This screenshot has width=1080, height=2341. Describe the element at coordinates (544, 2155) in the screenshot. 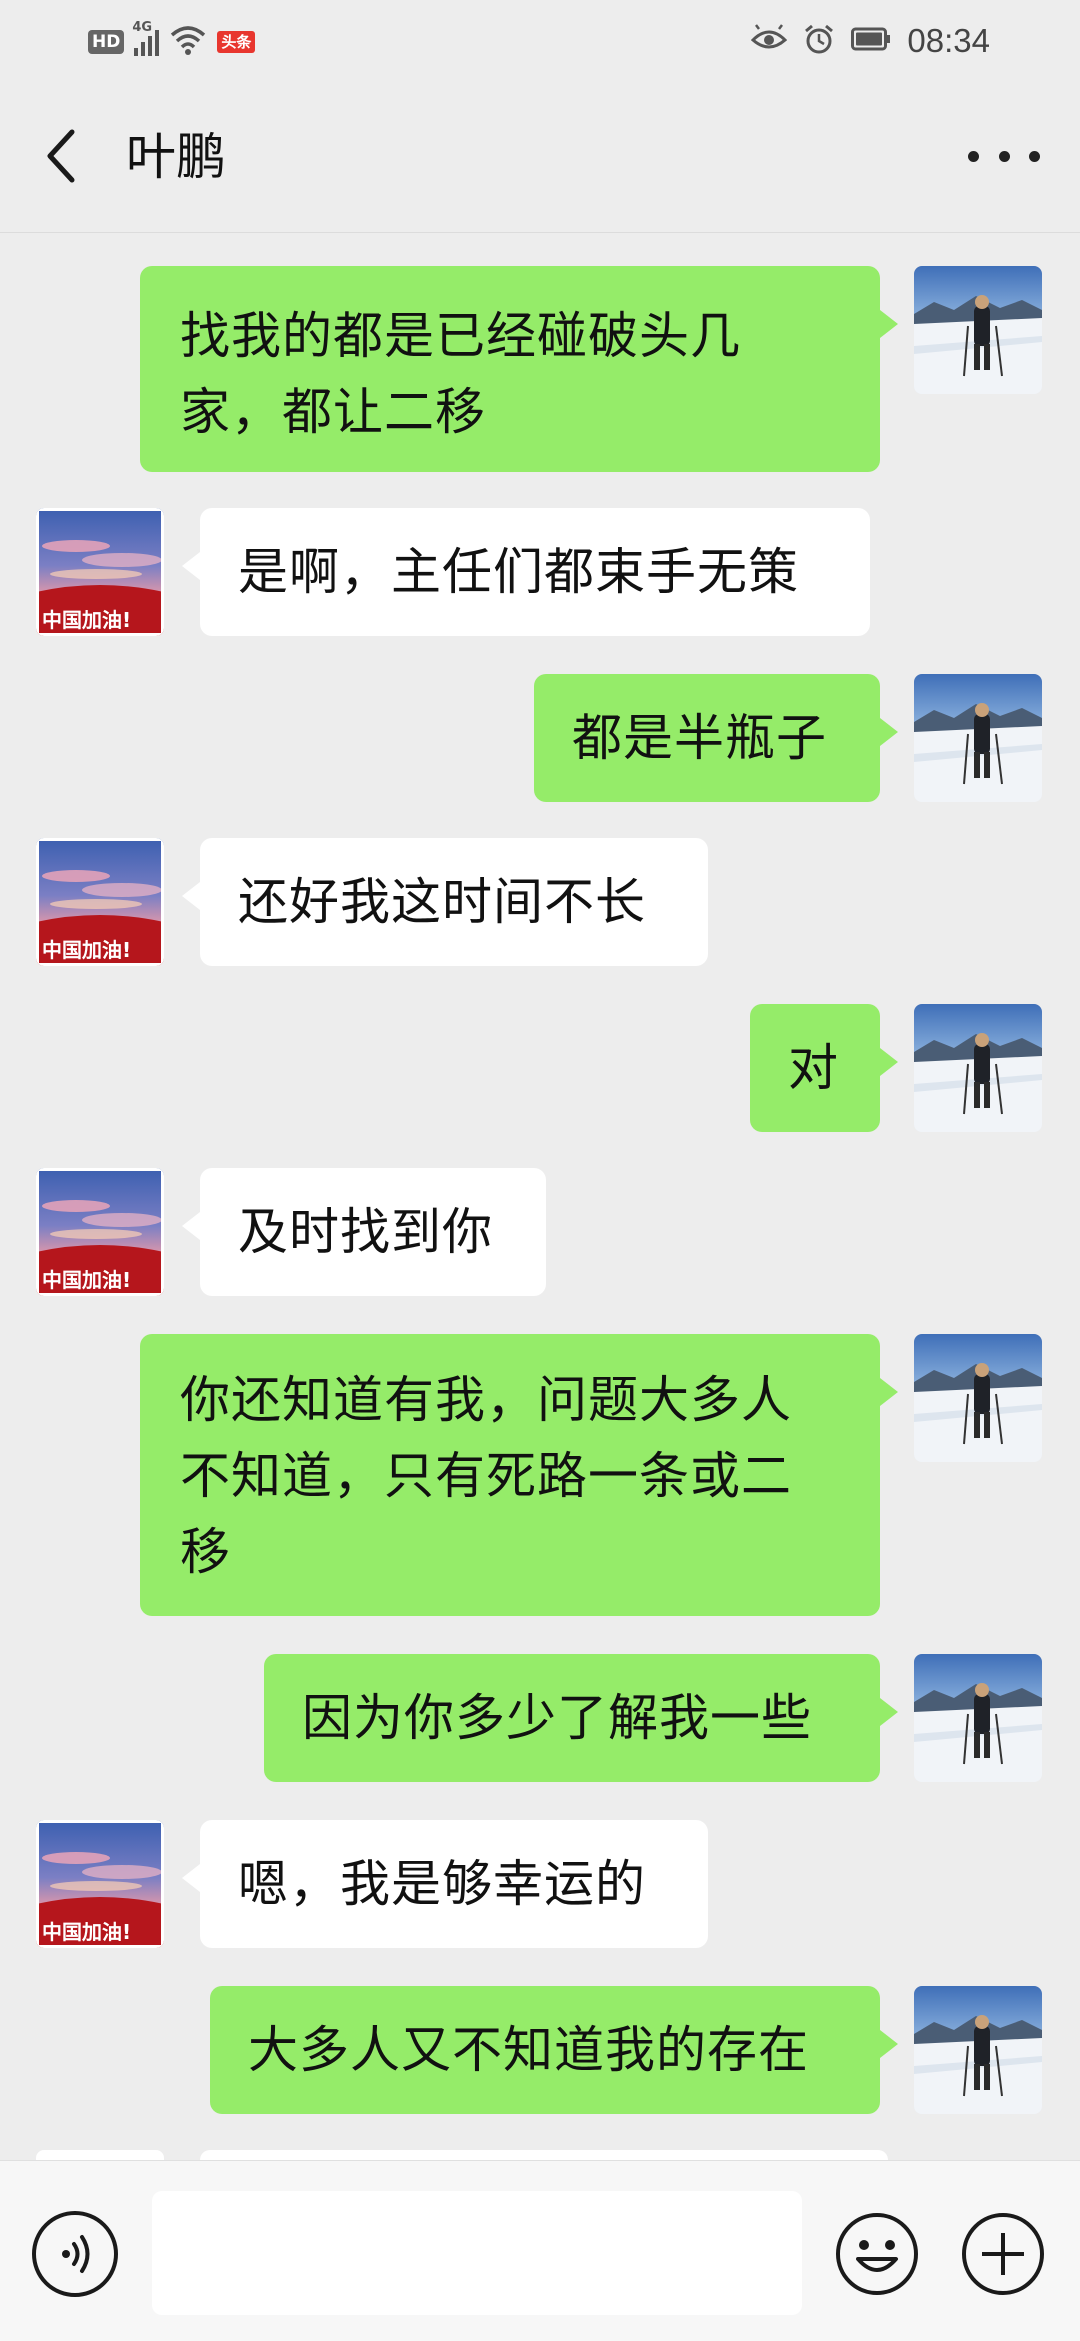

I see `partial-bubble` at that location.